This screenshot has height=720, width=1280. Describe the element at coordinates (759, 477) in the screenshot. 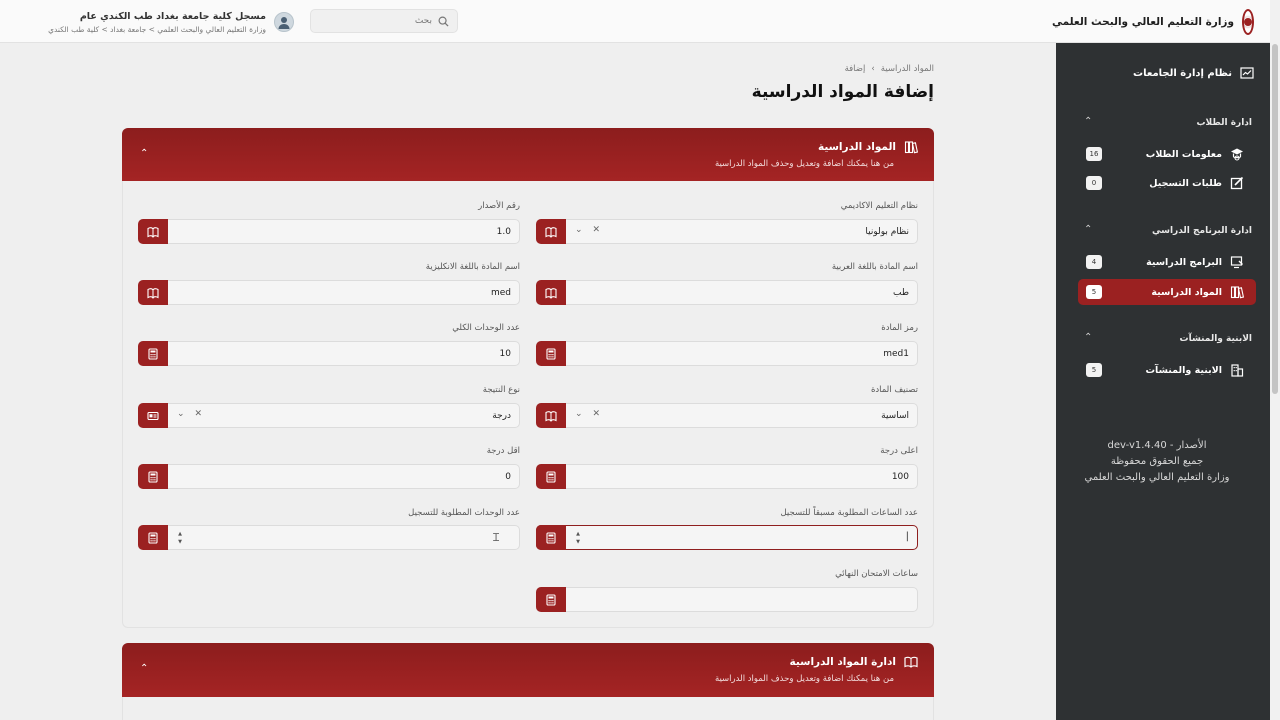

I see `max-grade-input` at that location.